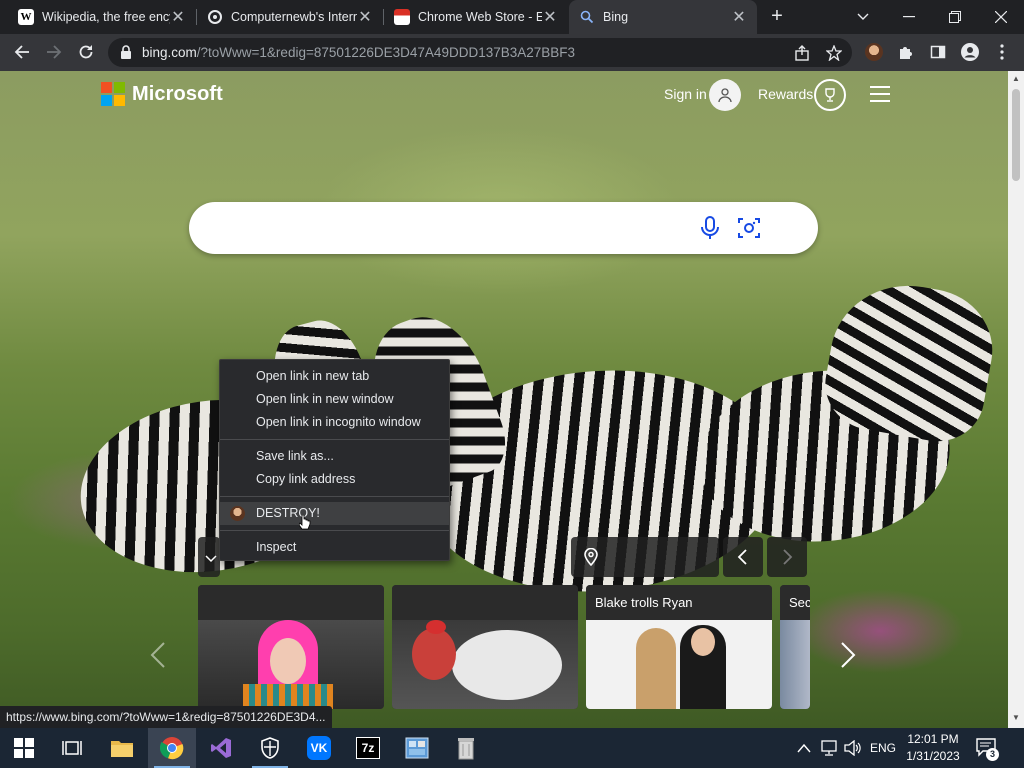  I want to click on vk-icon: VK, so click(319, 748).